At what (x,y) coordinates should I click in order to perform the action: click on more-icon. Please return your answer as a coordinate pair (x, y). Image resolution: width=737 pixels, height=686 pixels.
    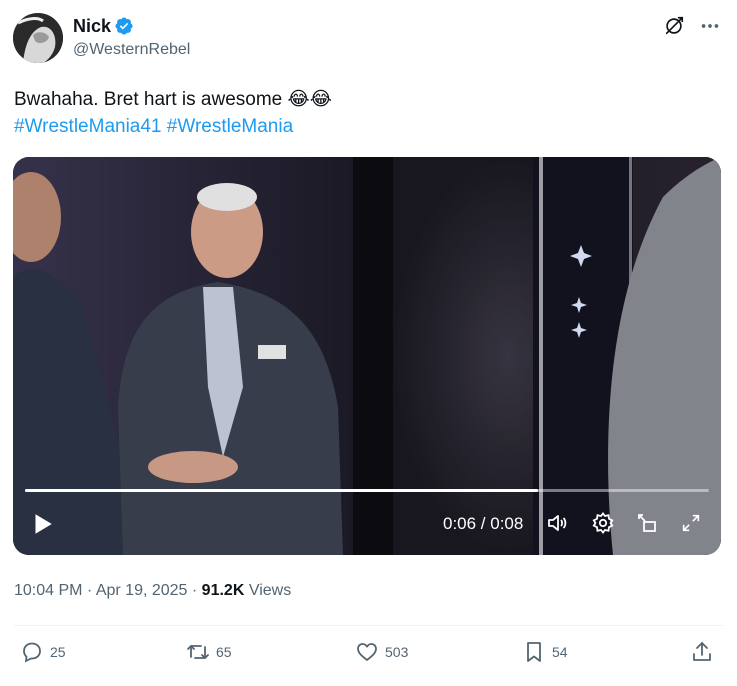
    Looking at the image, I should click on (710, 26).